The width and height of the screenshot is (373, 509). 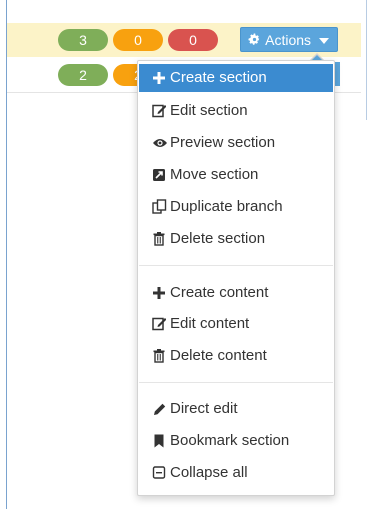 I want to click on move-icon, so click(x=160, y=175).